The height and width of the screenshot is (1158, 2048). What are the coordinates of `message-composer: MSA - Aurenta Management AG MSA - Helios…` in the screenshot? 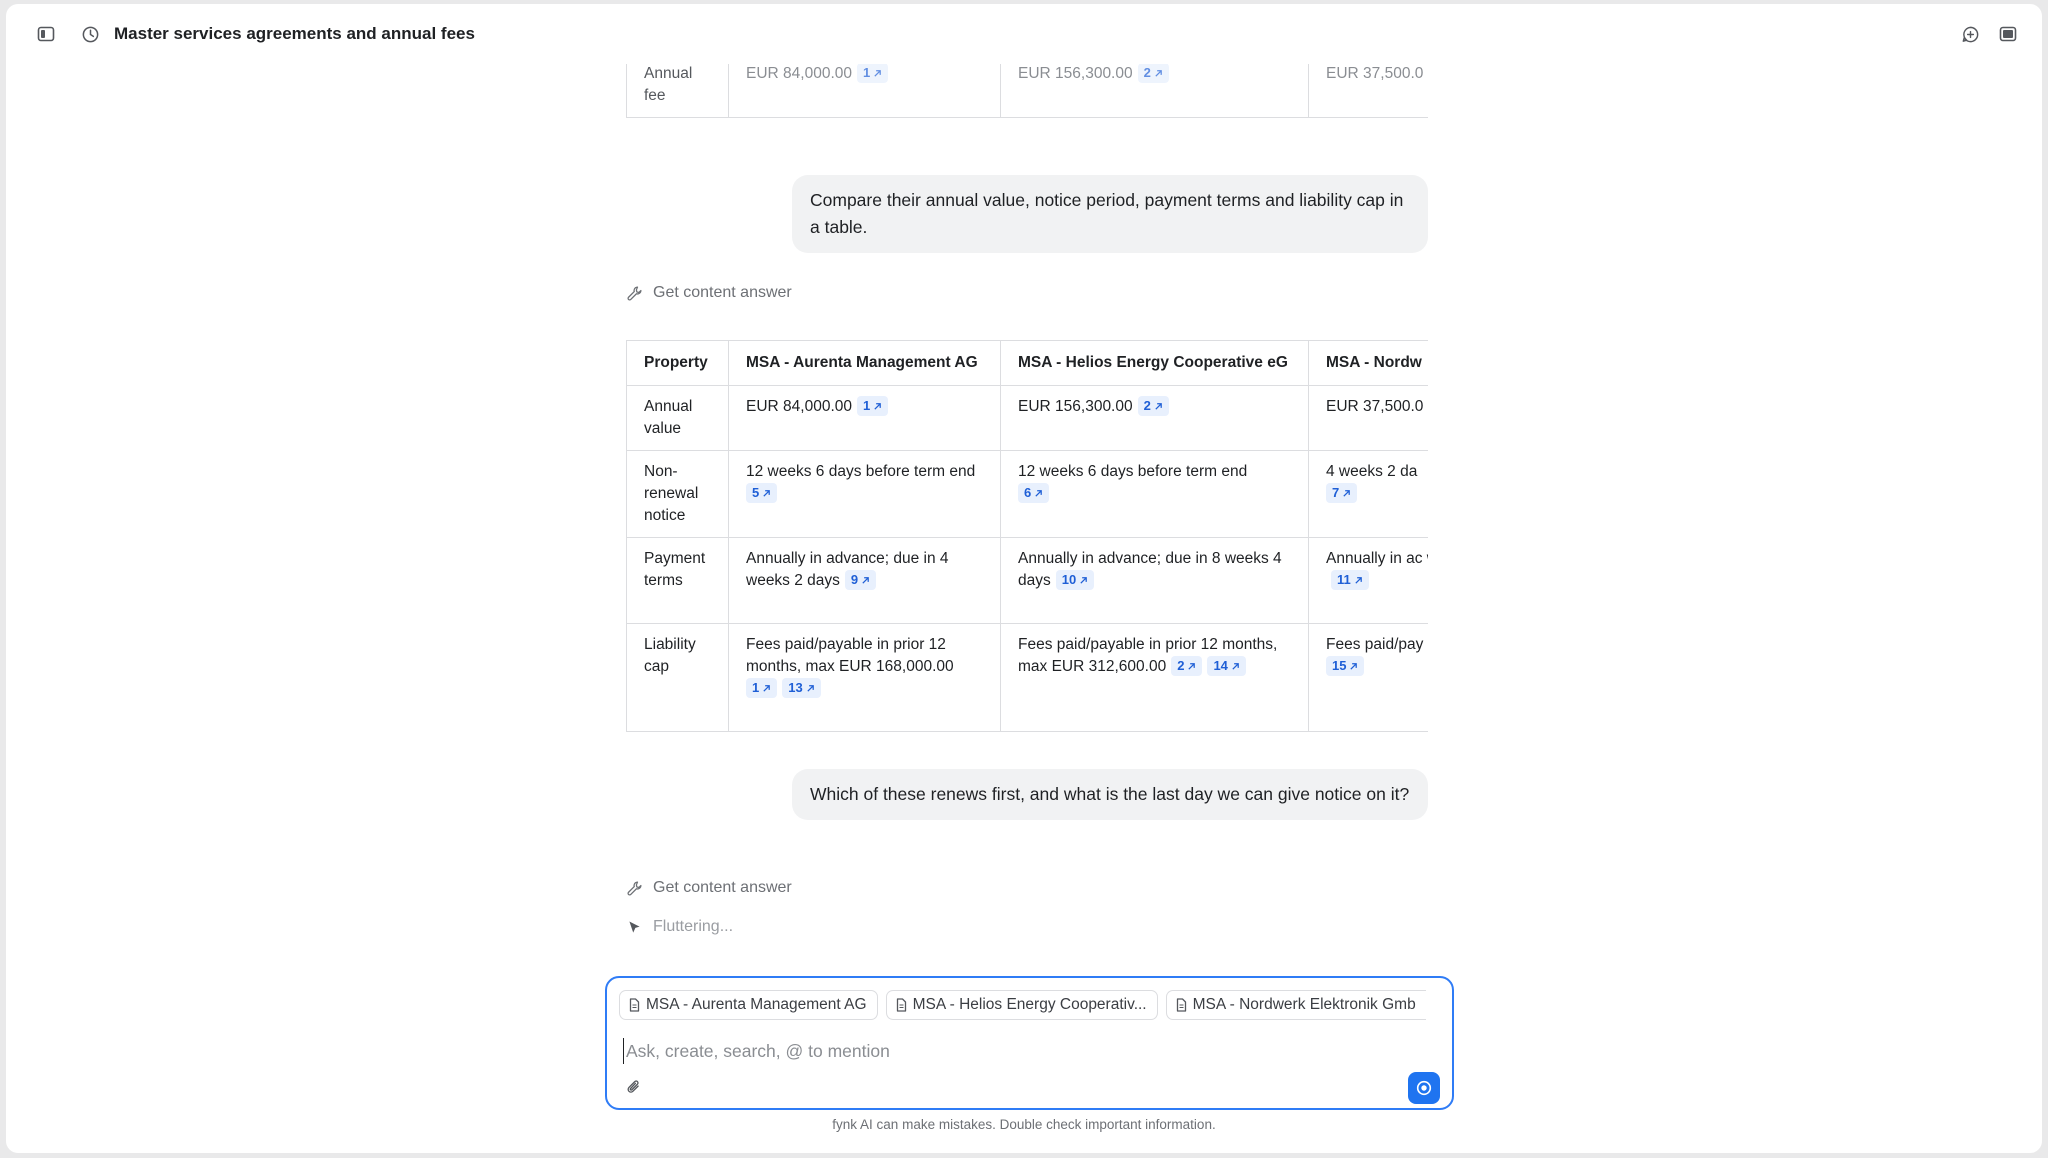 It's located at (1029, 1043).